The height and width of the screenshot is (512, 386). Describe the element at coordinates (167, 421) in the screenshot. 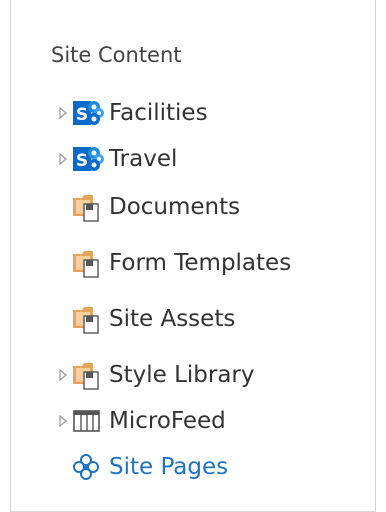

I see `tree-item-label: MicroFeed` at that location.